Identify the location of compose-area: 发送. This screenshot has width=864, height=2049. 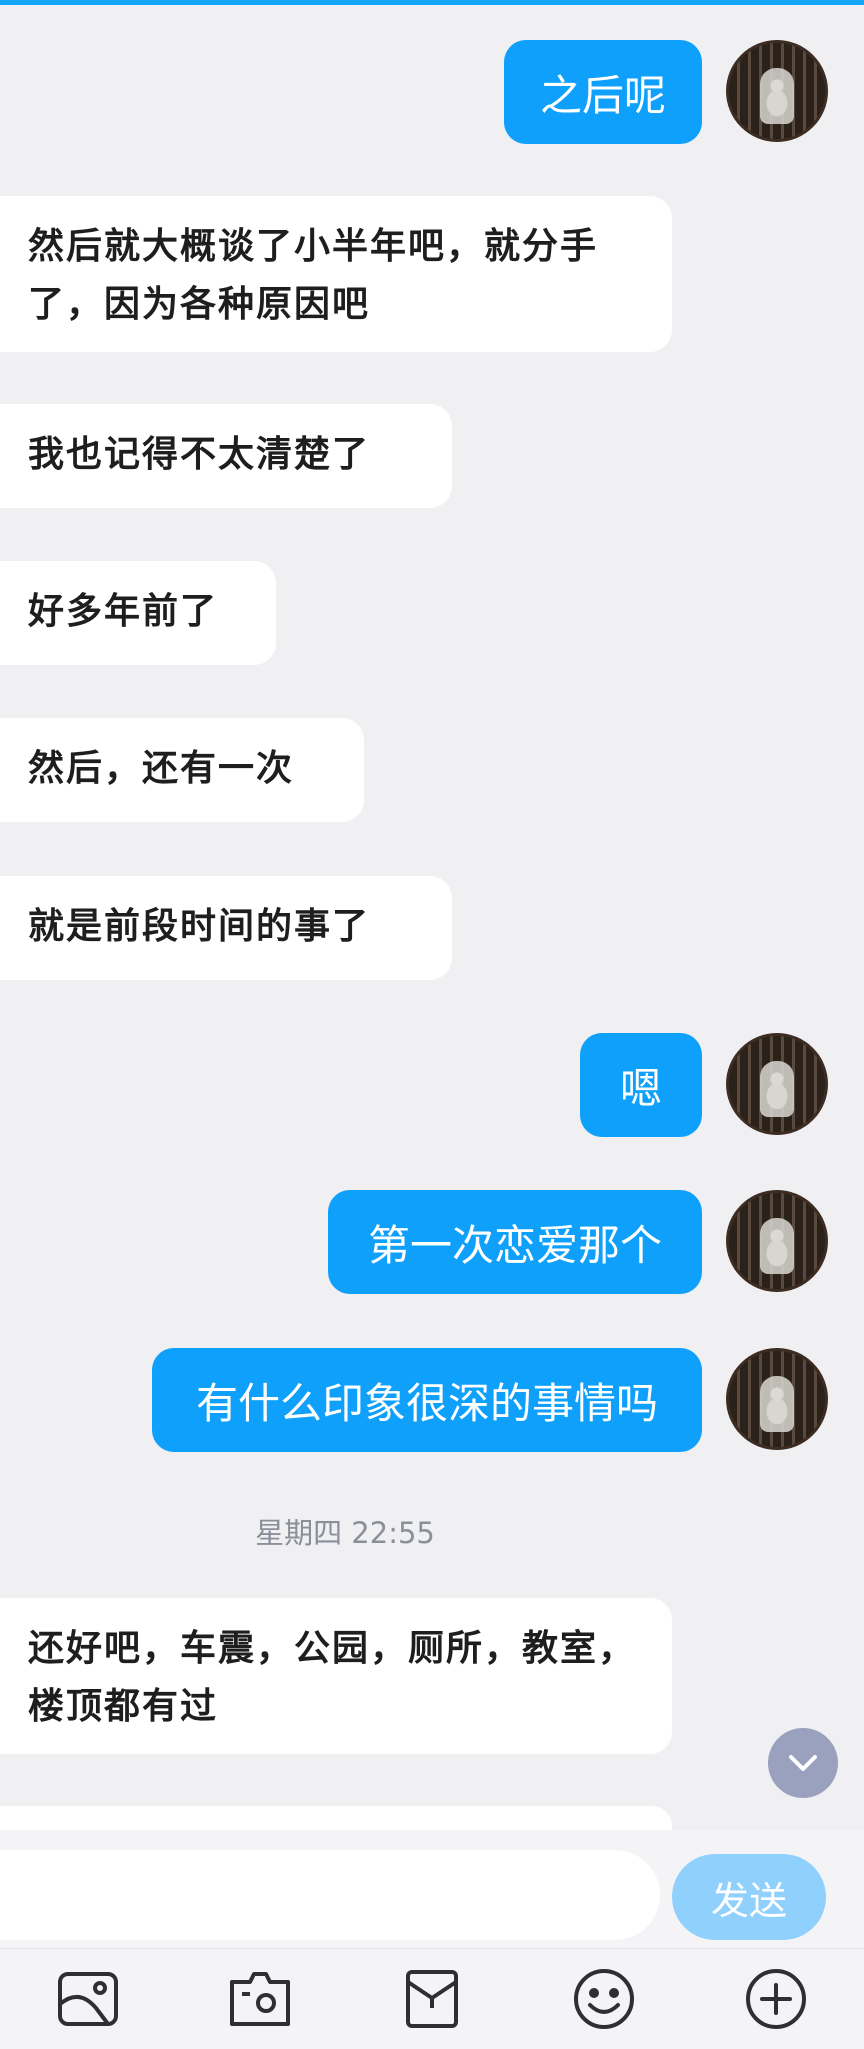
(432, 1889).